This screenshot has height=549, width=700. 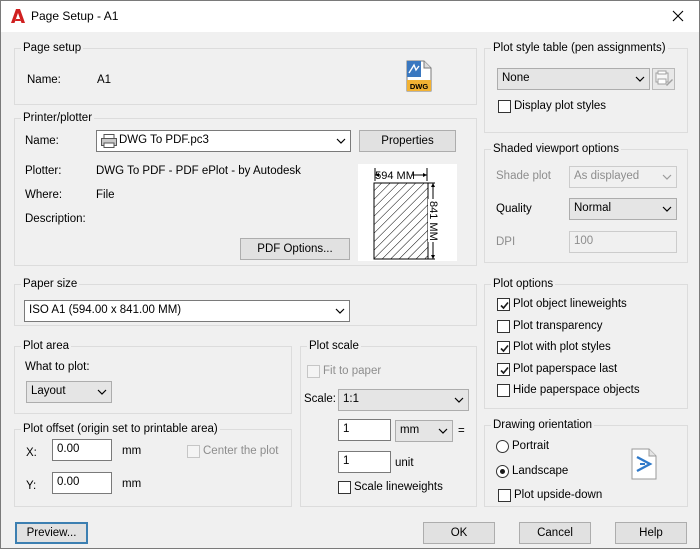 What do you see at coordinates (461, 431) in the screenshot?
I see `scale-equals: =` at bounding box center [461, 431].